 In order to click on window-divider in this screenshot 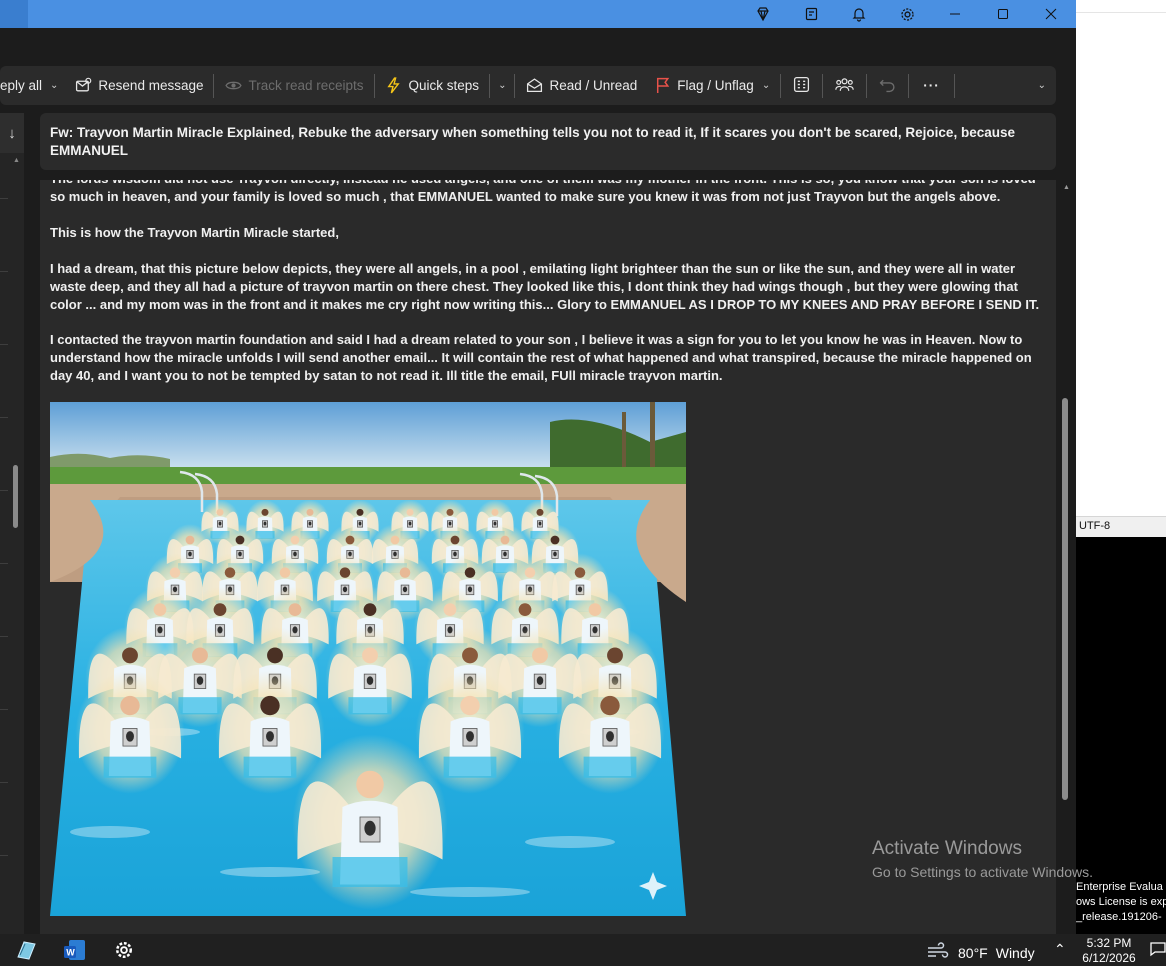, I will do `click(1121, 12)`.